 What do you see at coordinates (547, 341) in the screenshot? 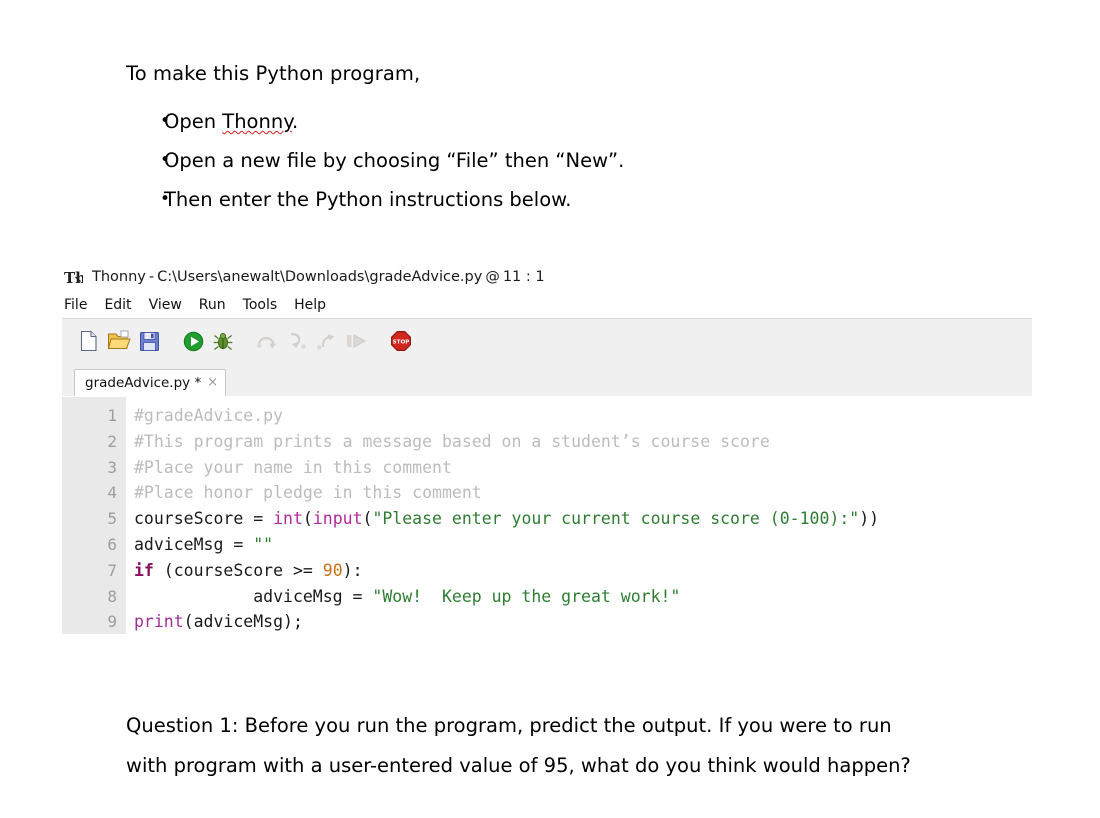
I see `thonny-toolbar: STOP` at bounding box center [547, 341].